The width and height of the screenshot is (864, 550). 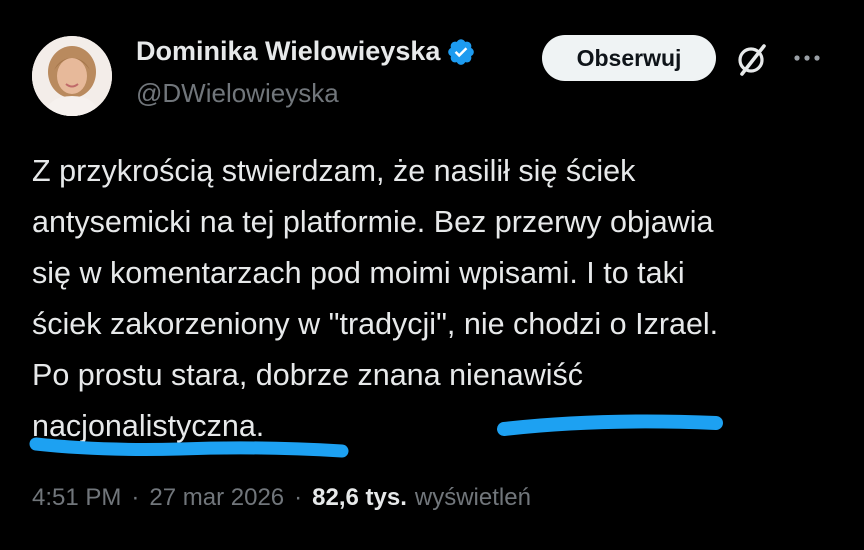 What do you see at coordinates (72, 76) in the screenshot?
I see `avatar` at bounding box center [72, 76].